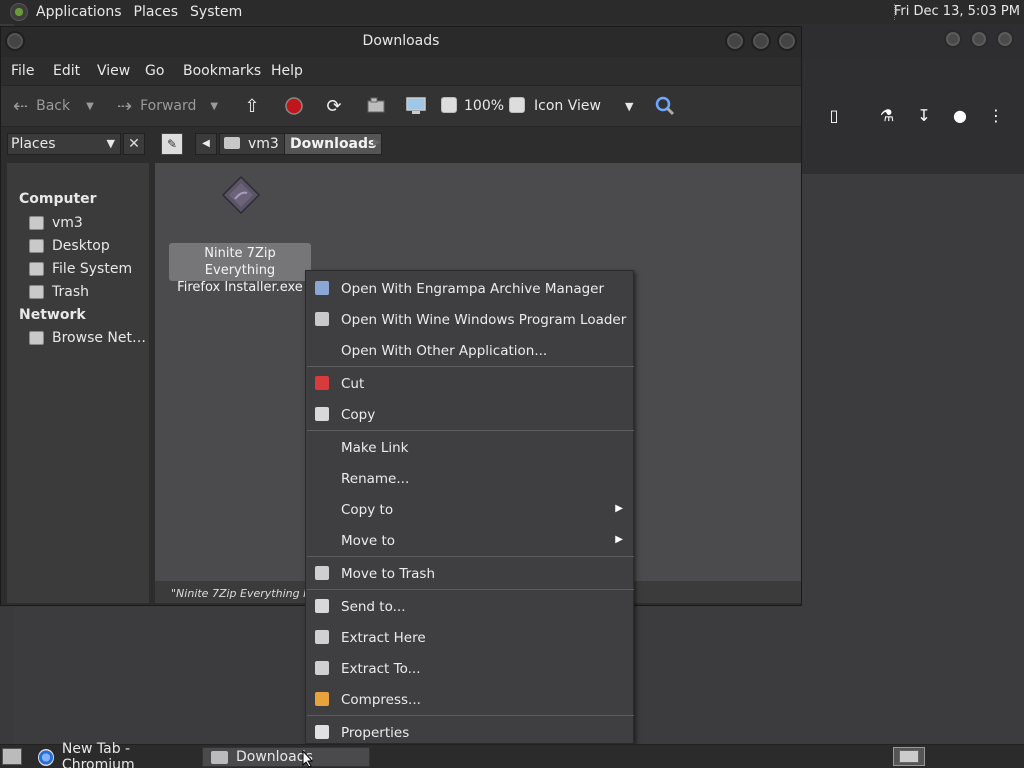 This screenshot has height=768, width=1024. I want to click on chromium-close-button, so click(1005, 39).